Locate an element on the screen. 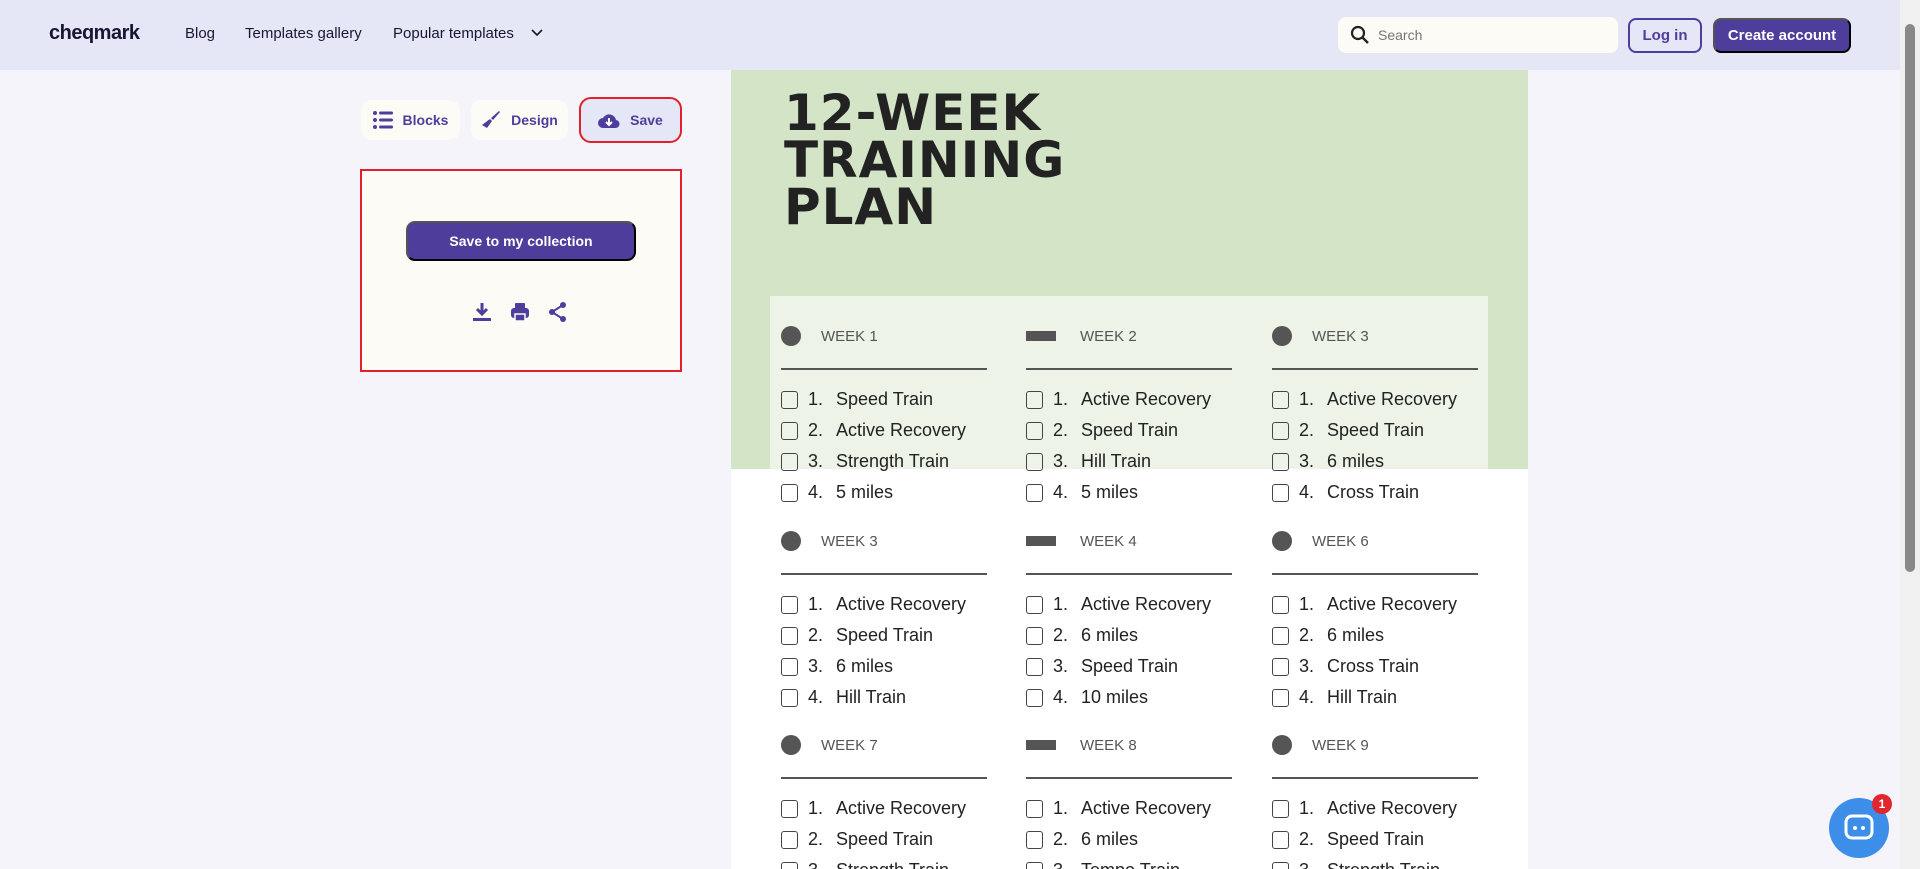  save-tab-button: Save is located at coordinates (630, 120).